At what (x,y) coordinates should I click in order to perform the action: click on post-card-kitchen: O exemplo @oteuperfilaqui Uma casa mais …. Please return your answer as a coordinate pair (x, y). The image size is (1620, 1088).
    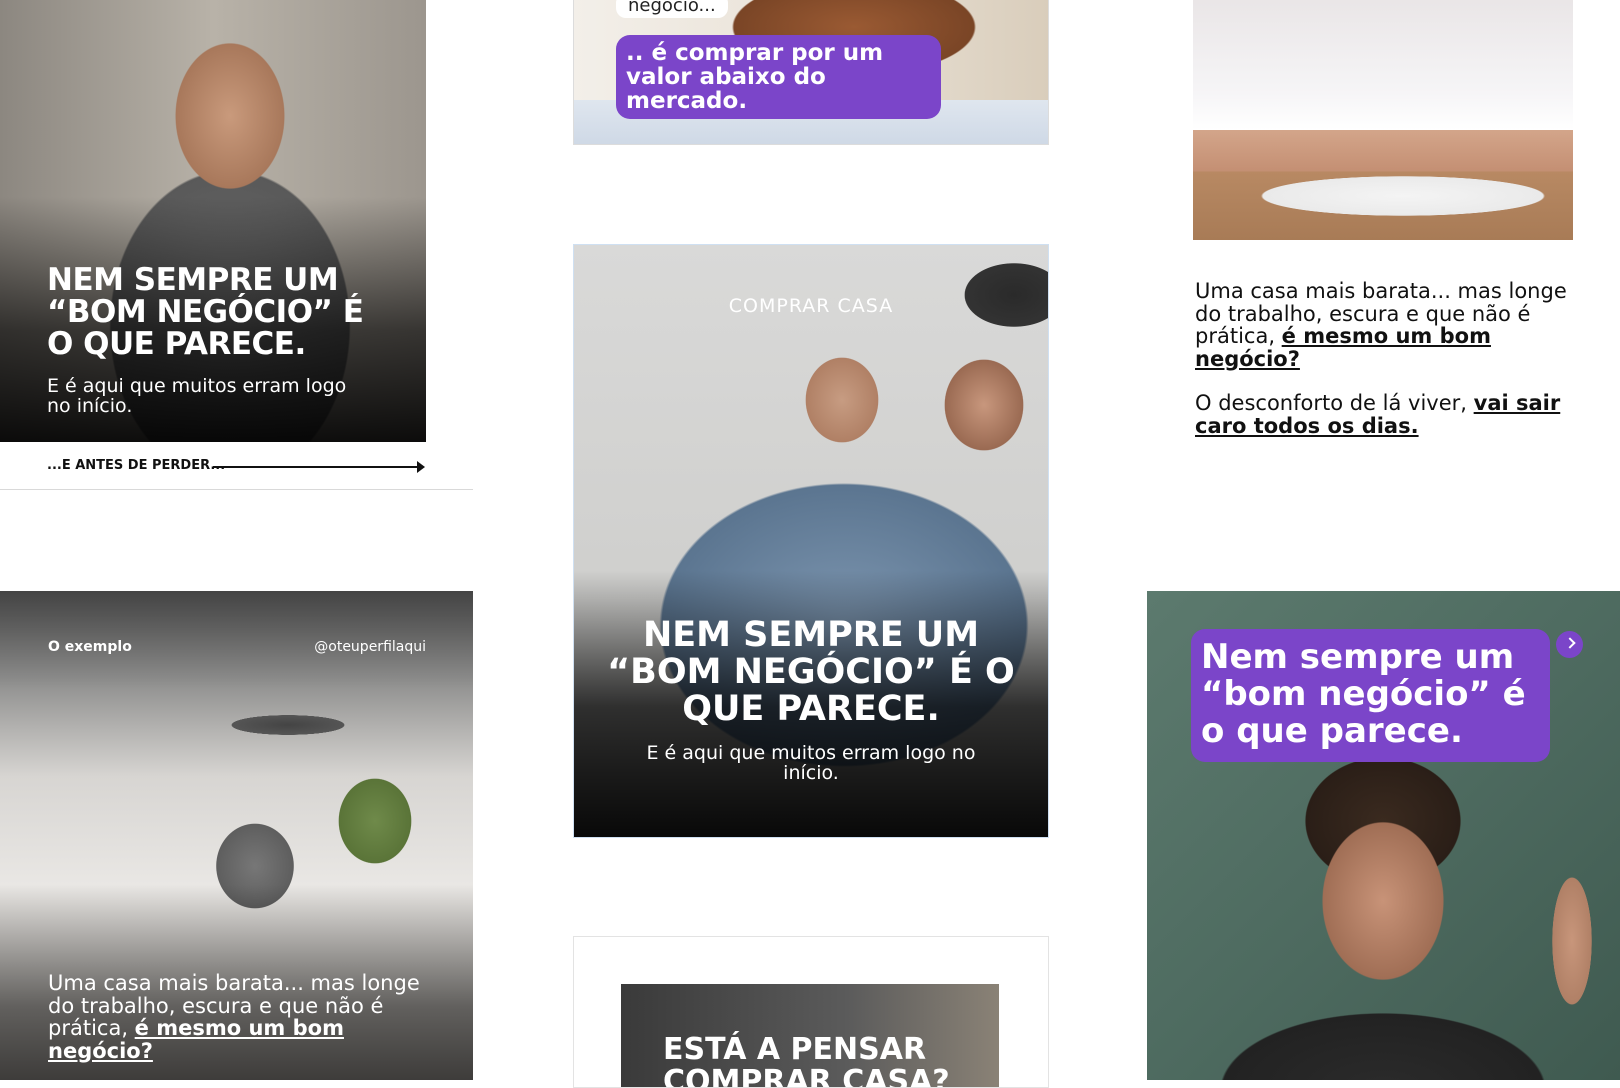
    Looking at the image, I should click on (236, 835).